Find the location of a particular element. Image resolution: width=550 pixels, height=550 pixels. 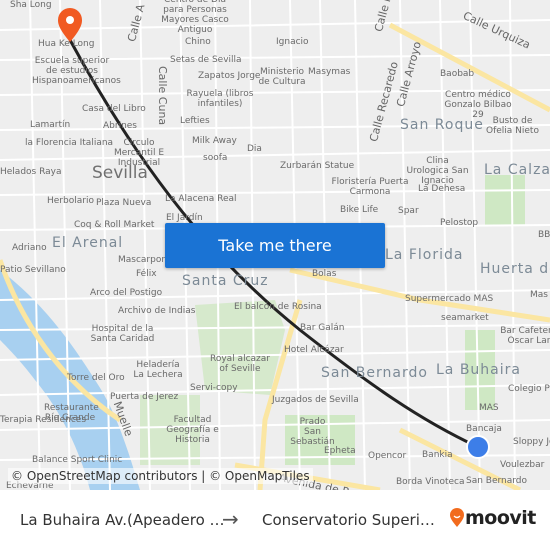

map-label: Abrines is located at coordinates (120, 126).